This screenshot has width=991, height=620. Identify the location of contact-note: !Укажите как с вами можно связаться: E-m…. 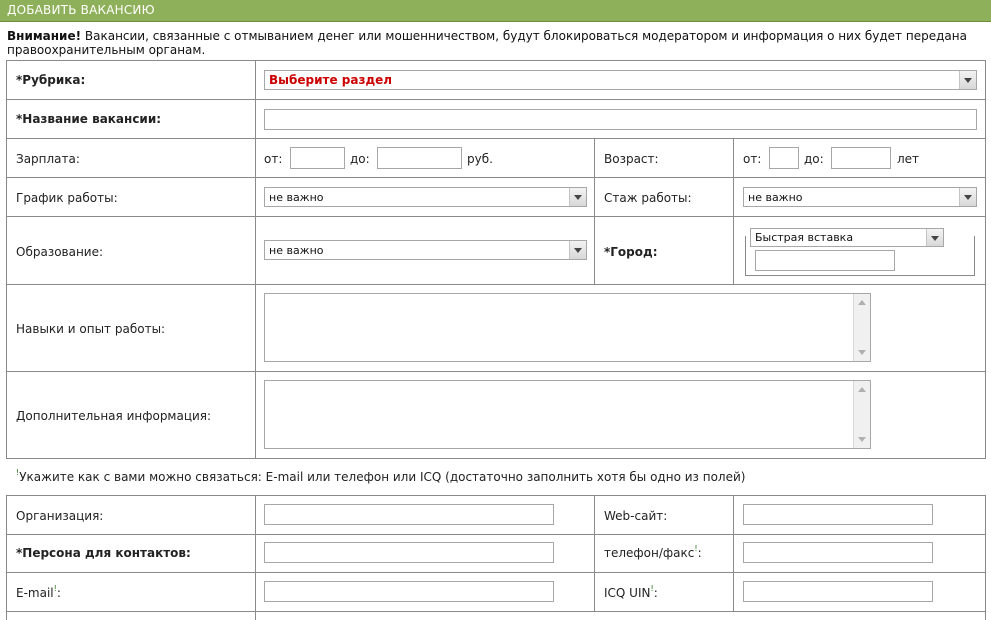
(381, 476).